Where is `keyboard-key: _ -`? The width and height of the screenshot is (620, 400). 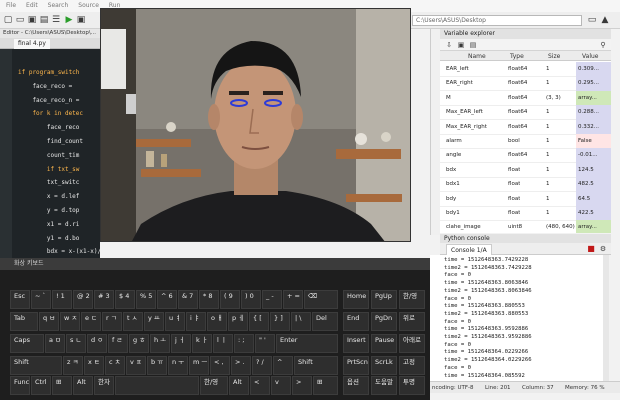
keyboard-key: _ - is located at coordinates (272, 299).